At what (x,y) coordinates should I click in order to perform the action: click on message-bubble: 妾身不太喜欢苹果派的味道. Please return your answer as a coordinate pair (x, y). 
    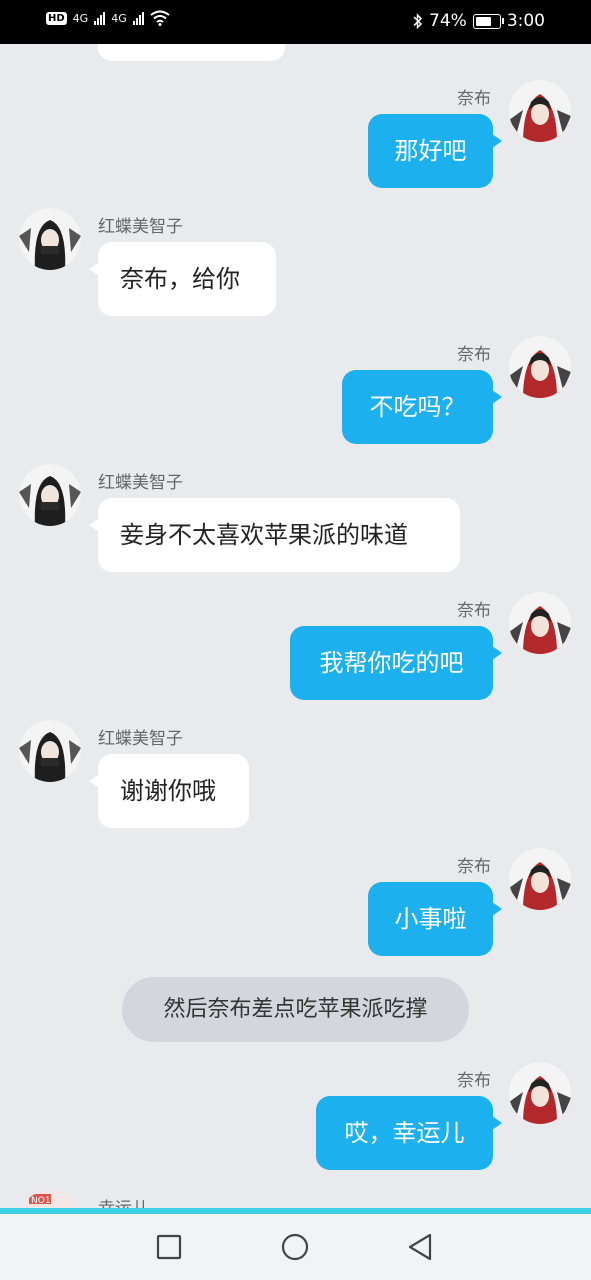
    Looking at the image, I should click on (274, 535).